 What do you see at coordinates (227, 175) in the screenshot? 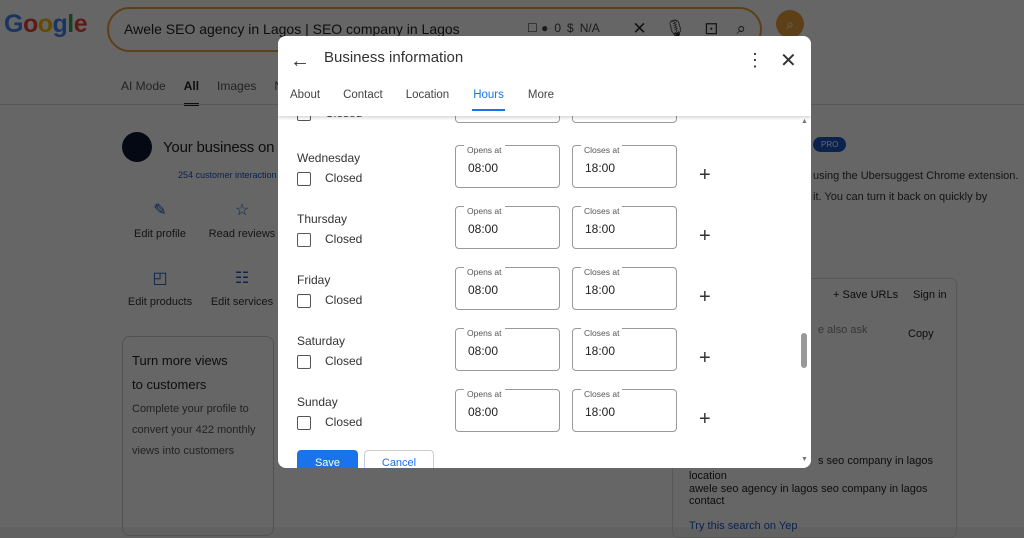
I see `interactions-link: 254 customer interaction` at bounding box center [227, 175].